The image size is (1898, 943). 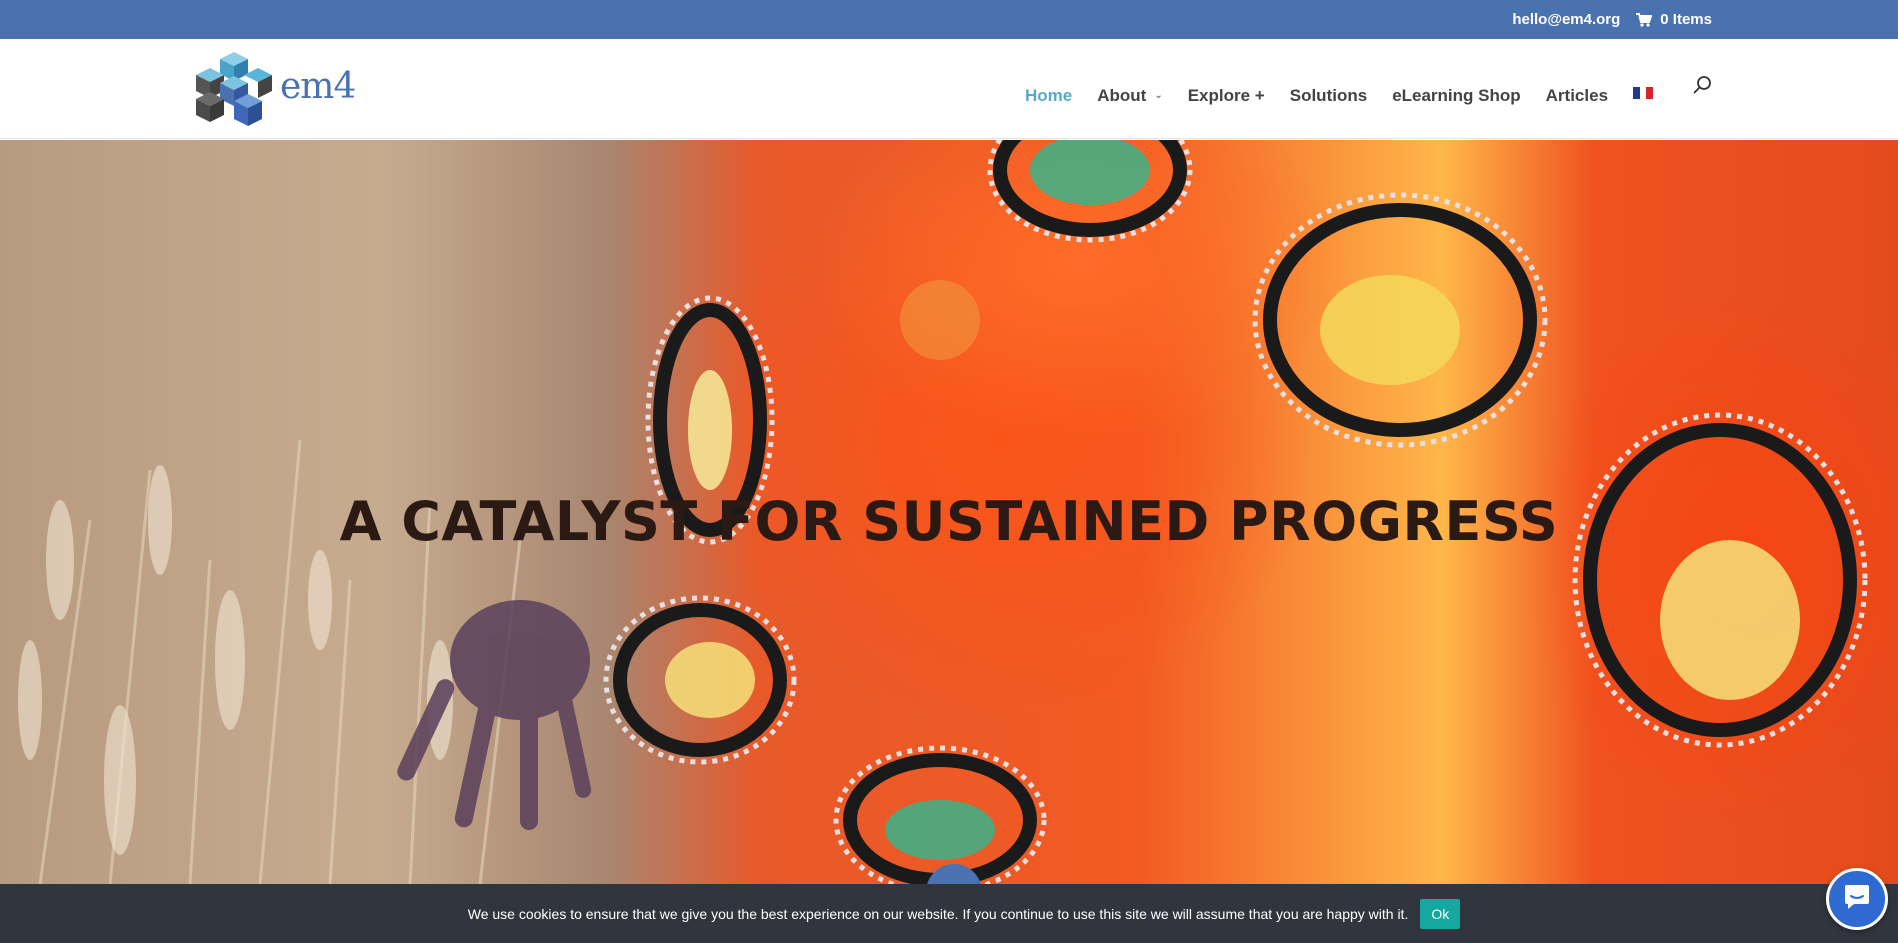 I want to click on chat-widget-button, so click(x=1857, y=899).